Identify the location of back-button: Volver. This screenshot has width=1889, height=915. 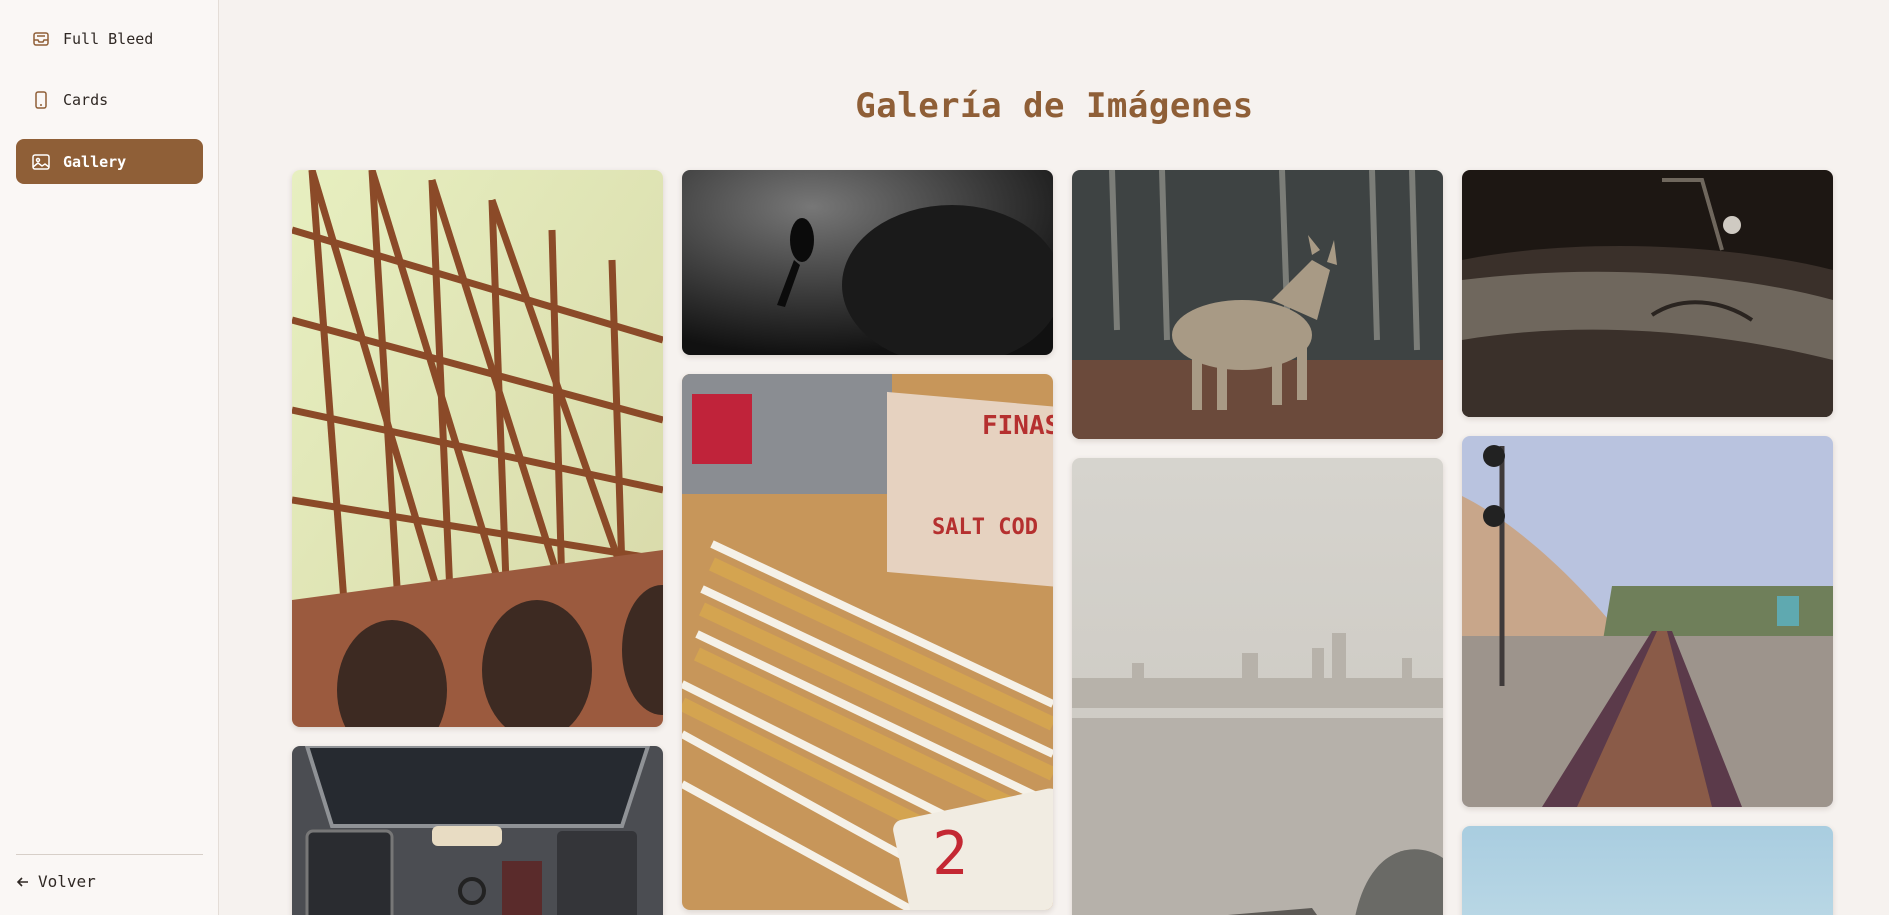
(56, 881).